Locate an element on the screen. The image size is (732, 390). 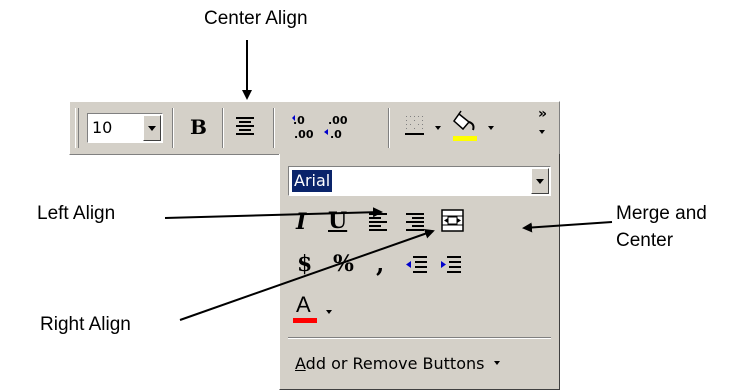
arrow-merge-center is located at coordinates (567, 227).